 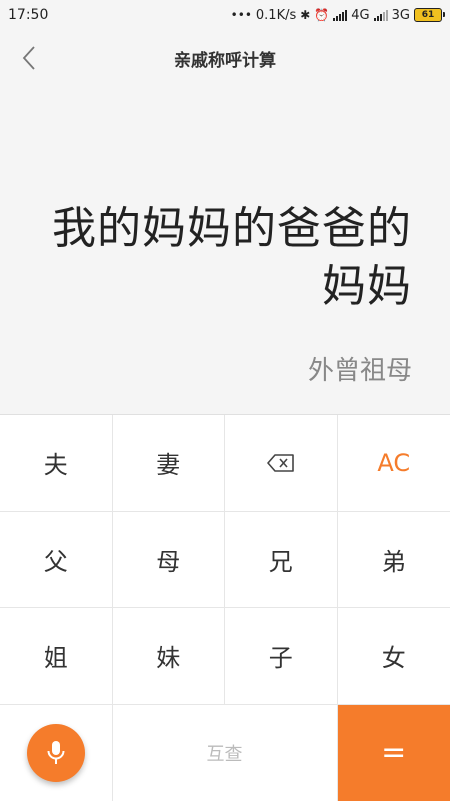 I want to click on alarm-icon: ⏰, so click(x=321, y=15).